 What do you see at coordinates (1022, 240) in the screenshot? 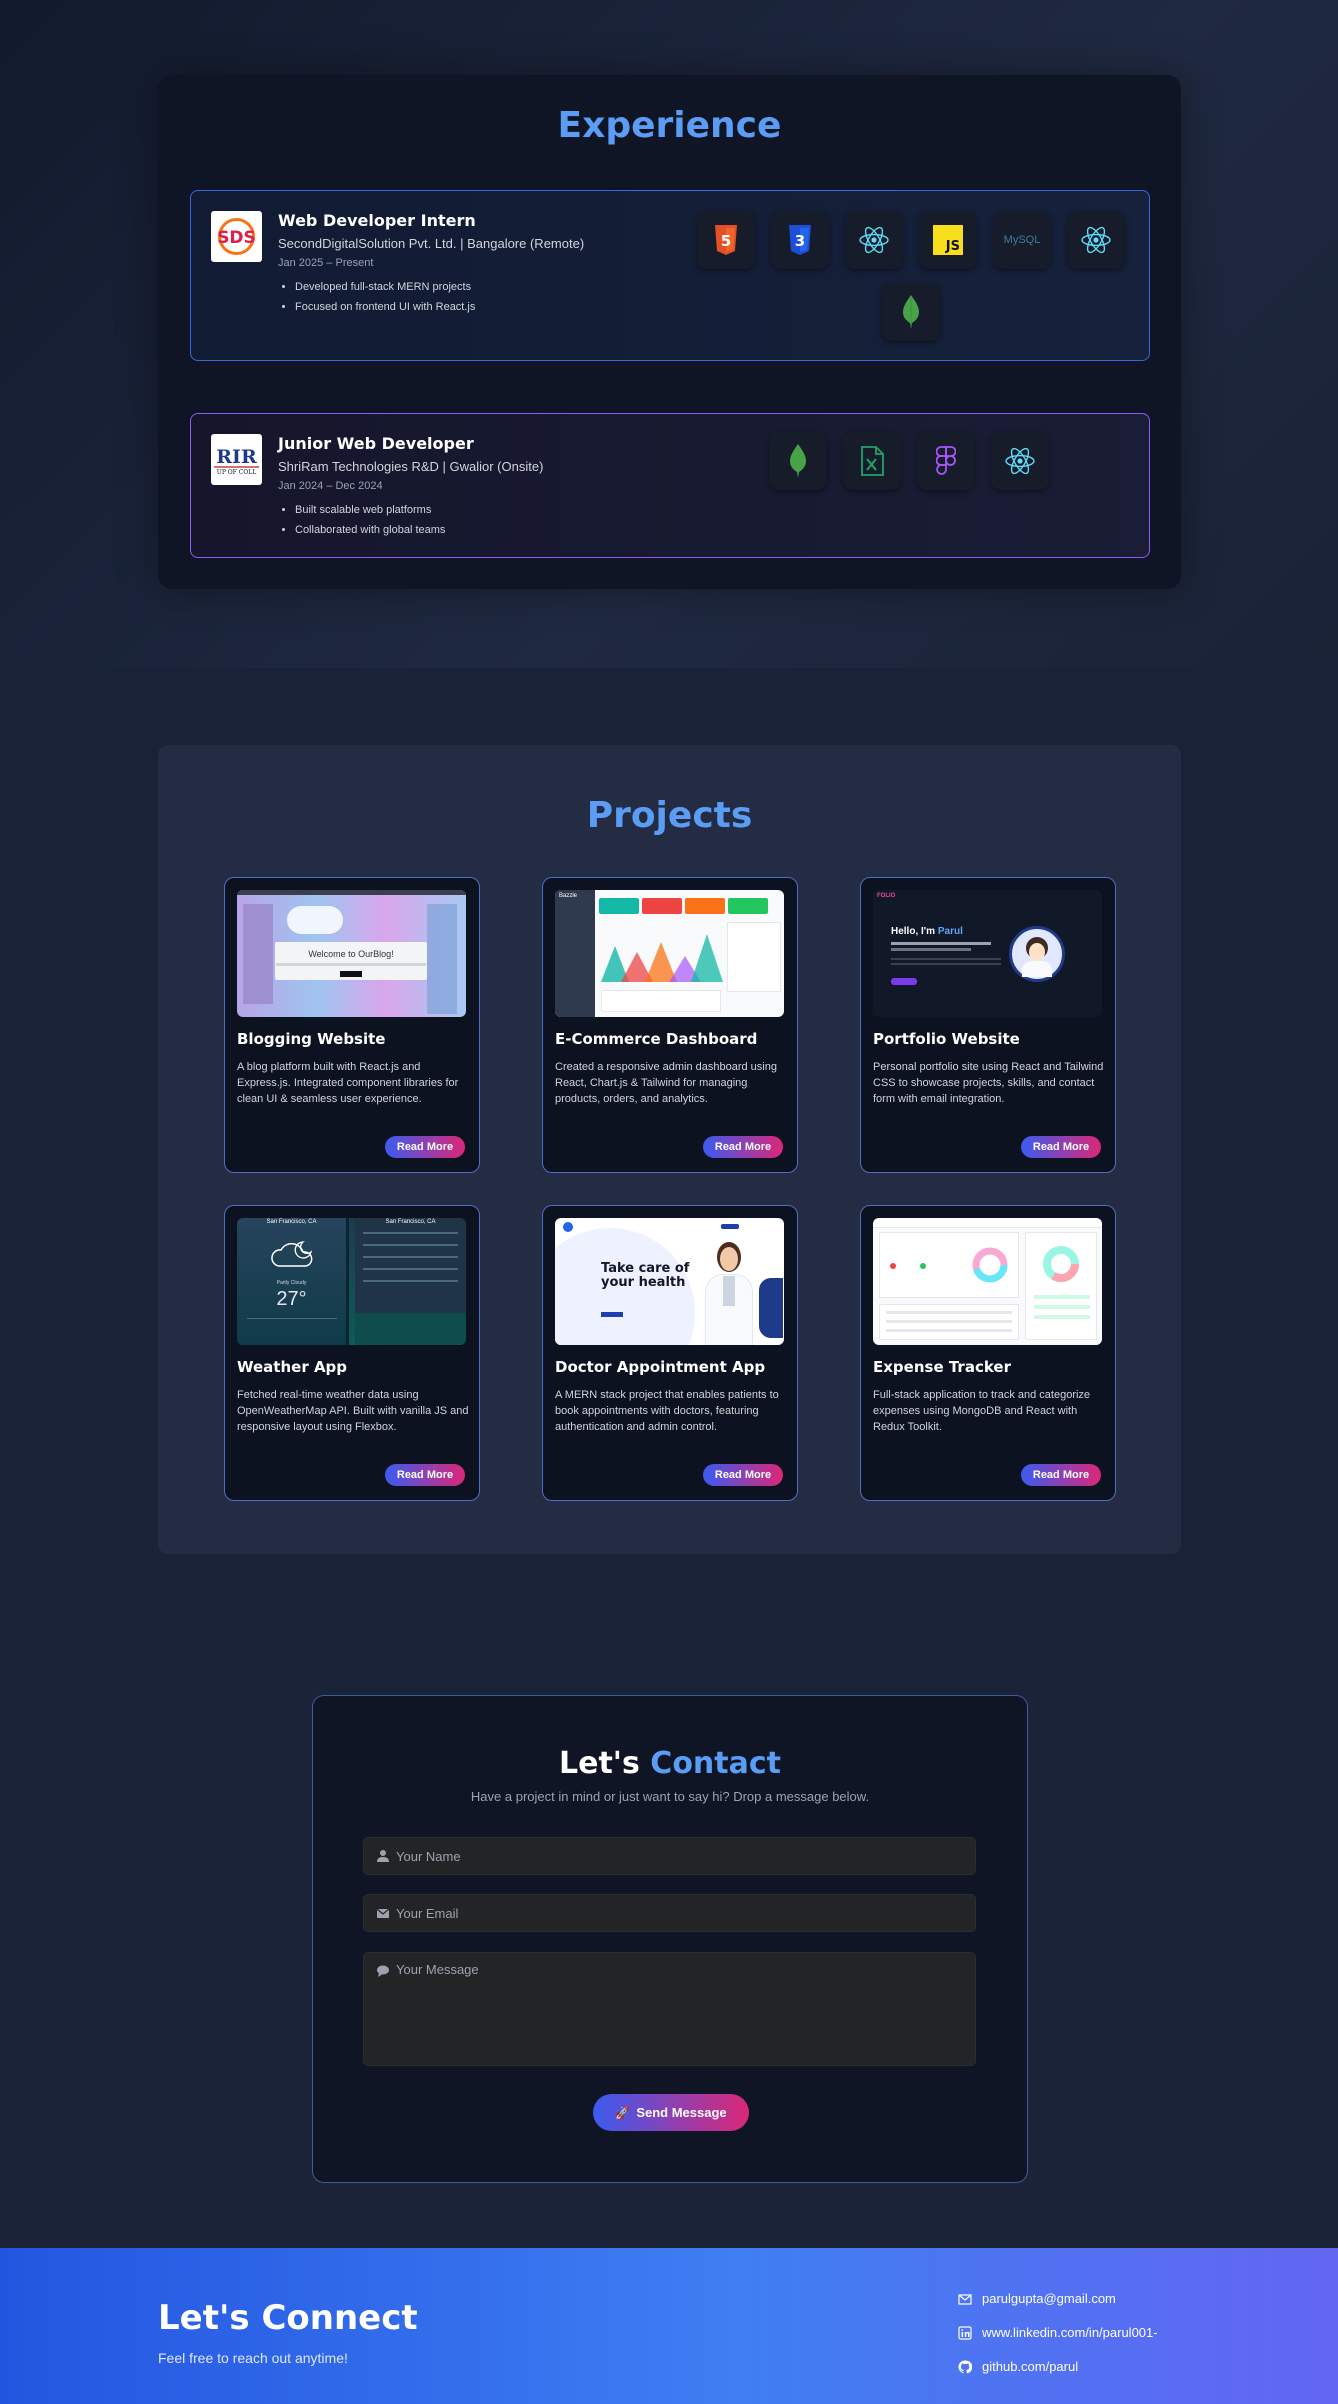
I see `mysql-icon: MySQL` at bounding box center [1022, 240].